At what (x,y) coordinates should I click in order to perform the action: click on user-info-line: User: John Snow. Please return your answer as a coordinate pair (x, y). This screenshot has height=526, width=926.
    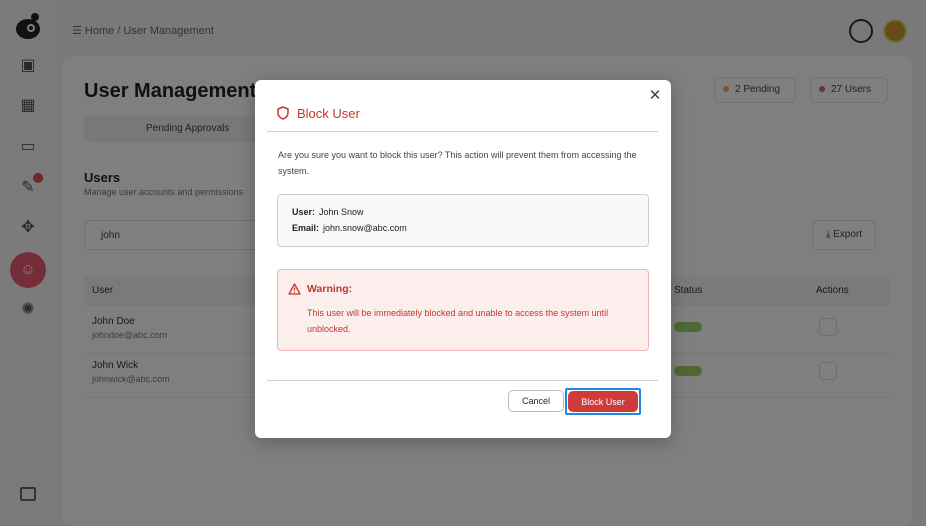
    Looking at the image, I should click on (328, 212).